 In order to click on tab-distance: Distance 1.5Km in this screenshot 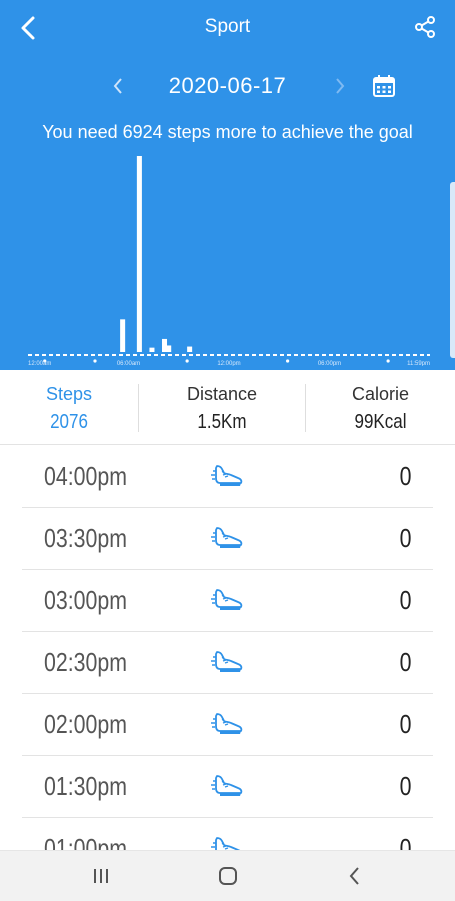, I will do `click(222, 407)`.